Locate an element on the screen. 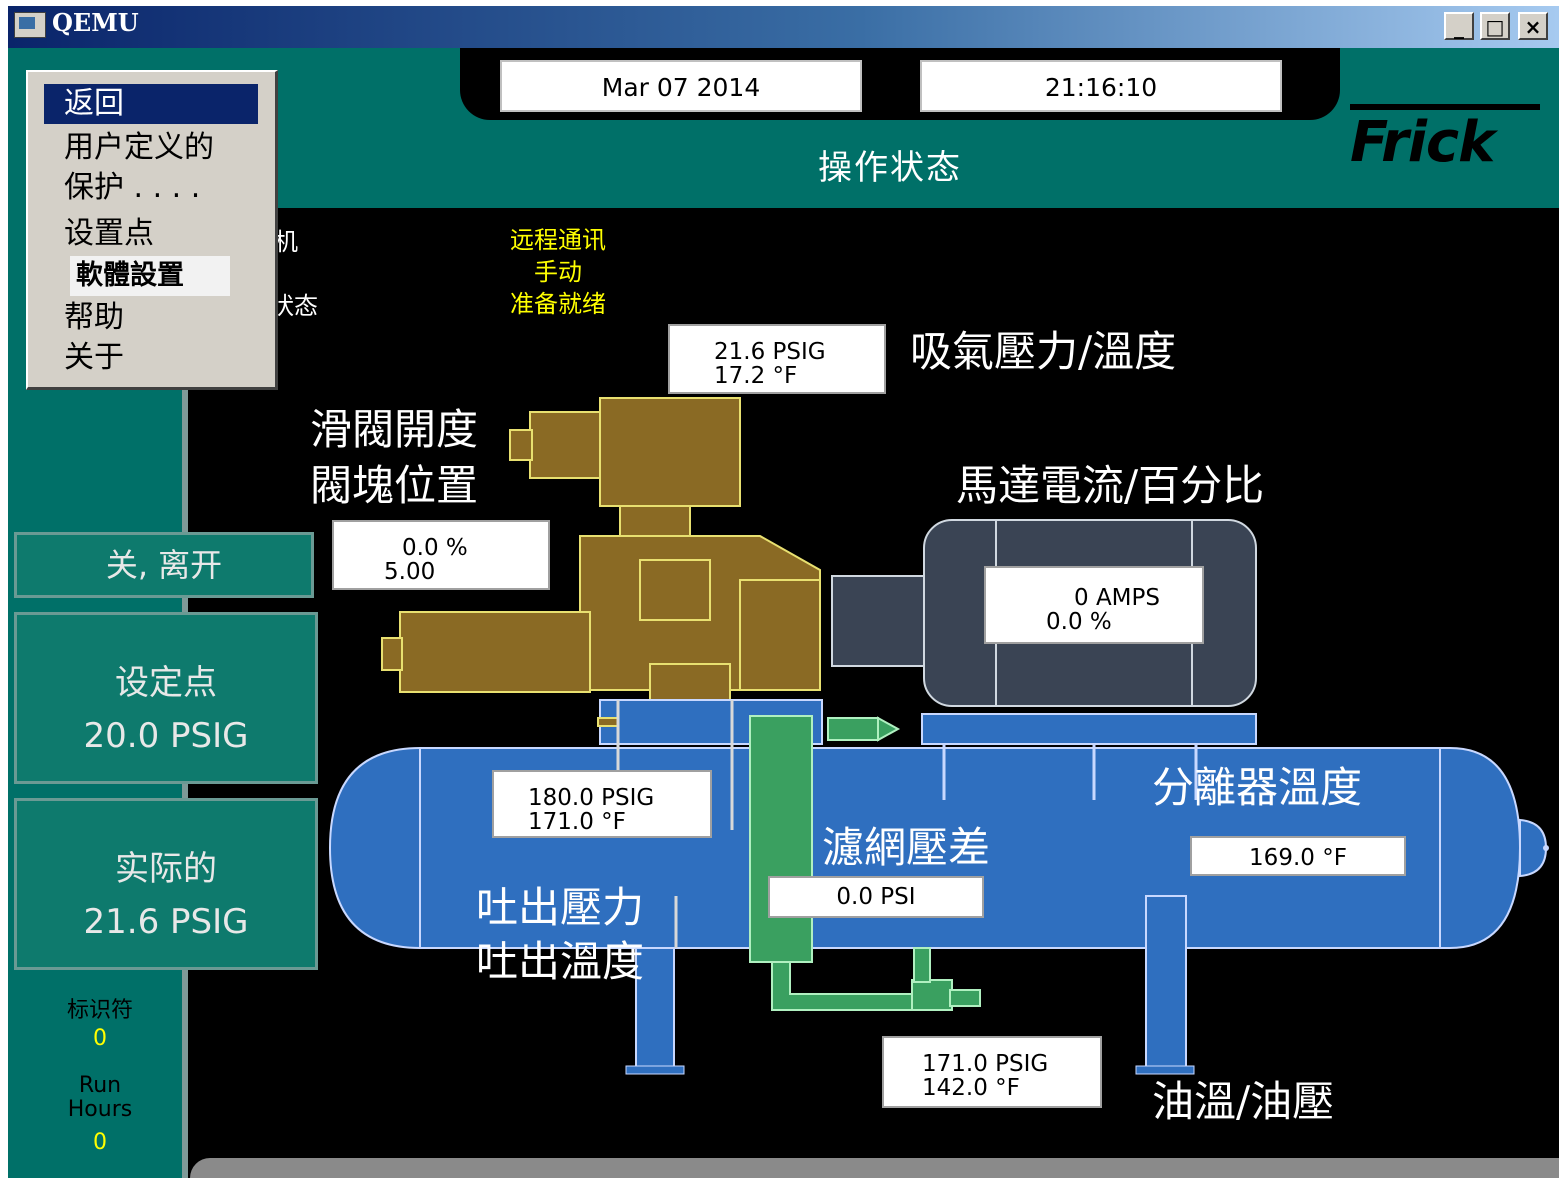  motor-base is located at coordinates (1089, 729).